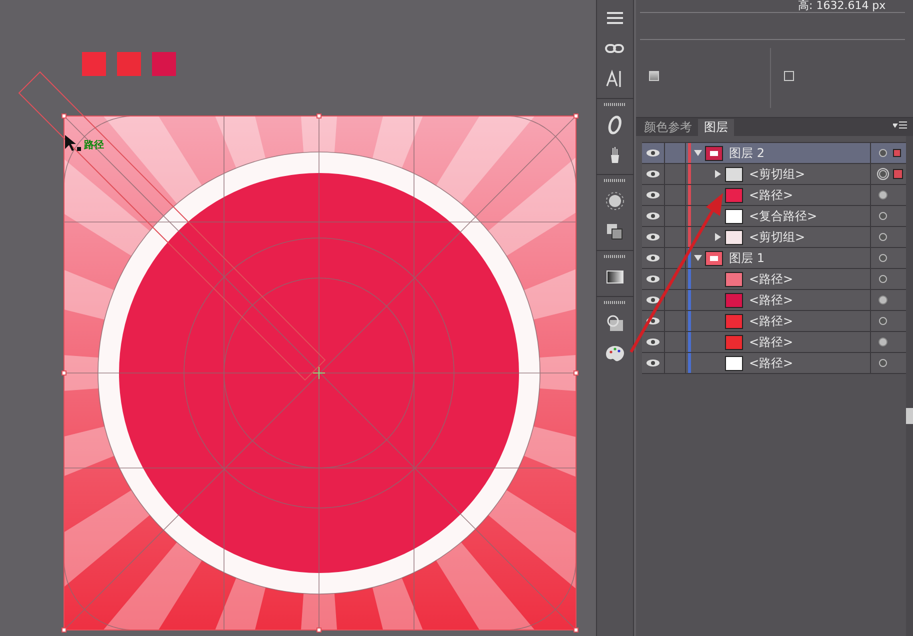 This screenshot has height=636, width=913. Describe the element at coordinates (319, 373) in the screenshot. I see `center-point-icon` at that location.